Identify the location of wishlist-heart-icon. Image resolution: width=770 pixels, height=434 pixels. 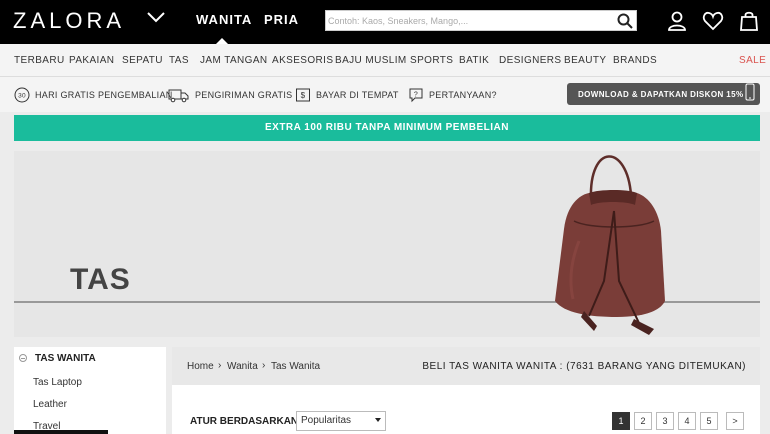
(713, 21).